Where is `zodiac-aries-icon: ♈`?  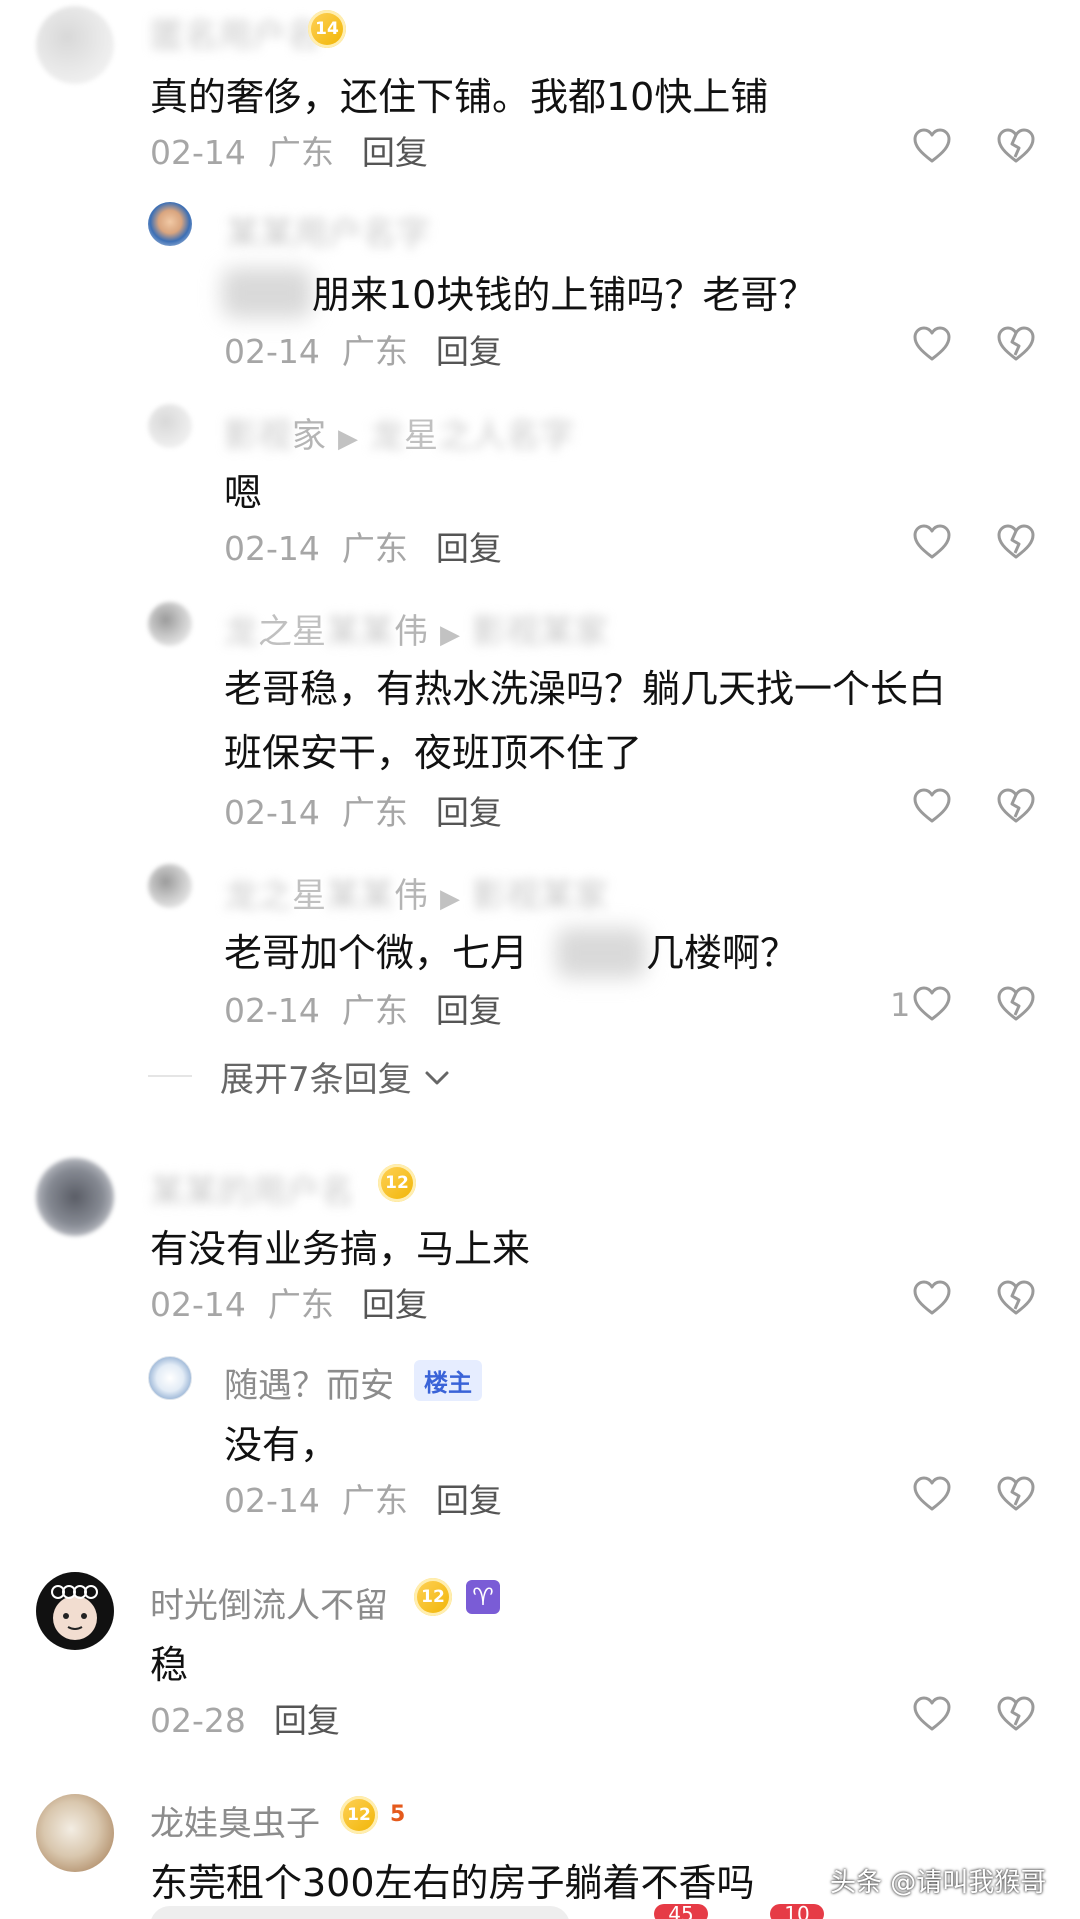
zodiac-aries-icon: ♈ is located at coordinates (483, 1597).